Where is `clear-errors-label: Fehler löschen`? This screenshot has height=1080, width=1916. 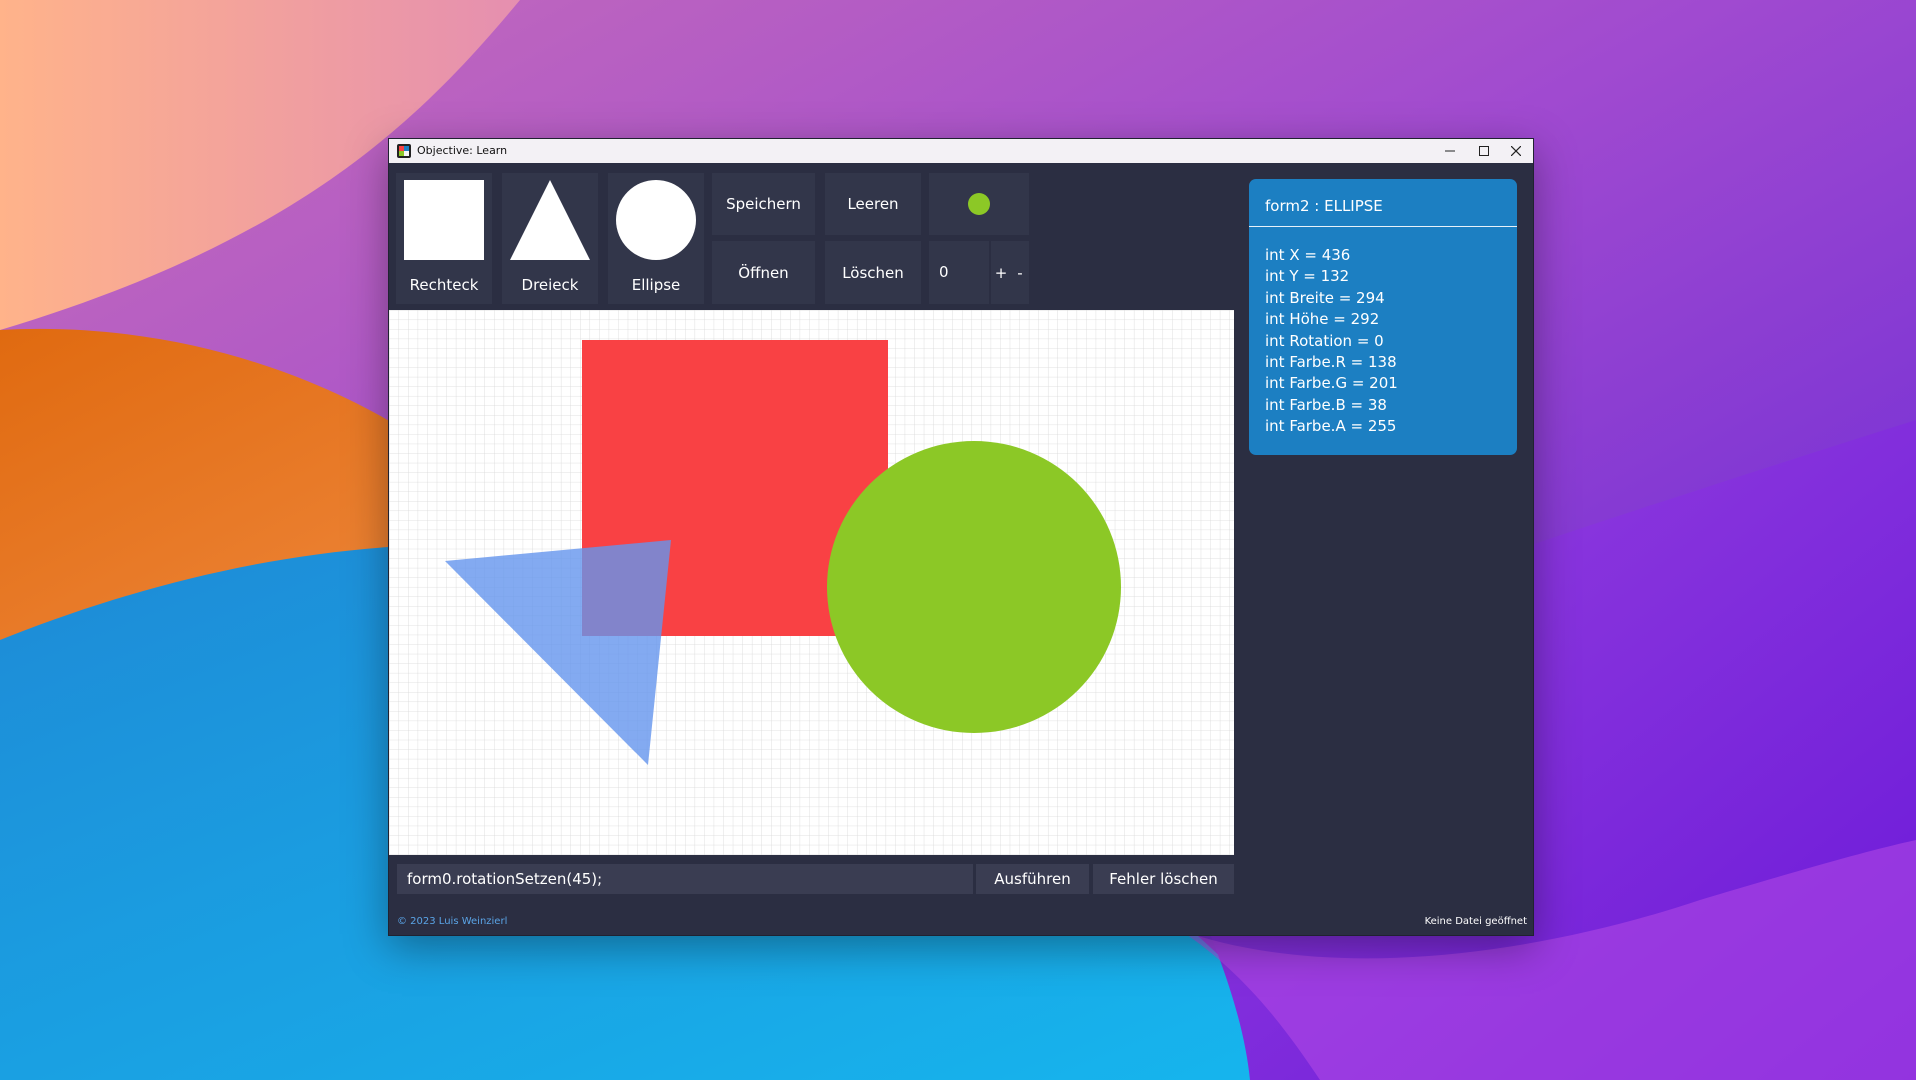 clear-errors-label: Fehler löschen is located at coordinates (1163, 879).